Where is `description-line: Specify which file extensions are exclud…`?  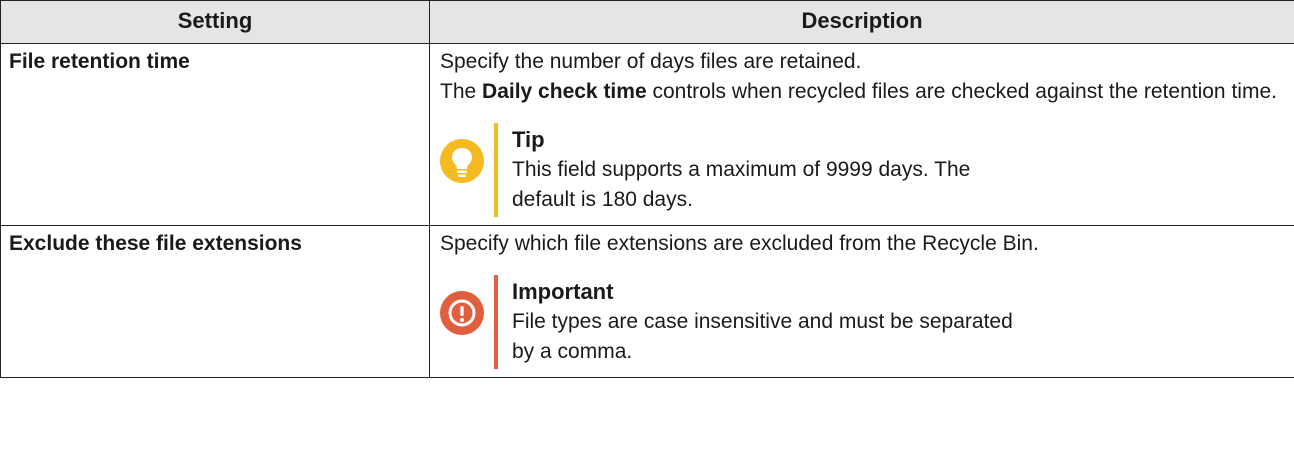
description-line: Specify which file extensions are exclud… is located at coordinates (739, 243).